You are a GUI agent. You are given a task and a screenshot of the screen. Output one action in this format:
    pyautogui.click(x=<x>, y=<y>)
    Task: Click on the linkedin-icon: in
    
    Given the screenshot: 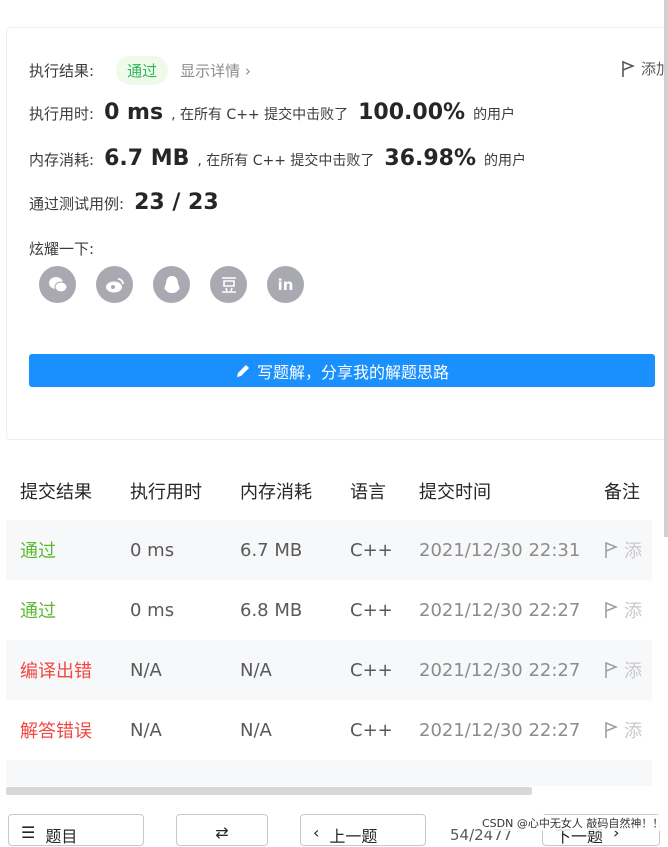 What is the action you would take?
    pyautogui.click(x=285, y=284)
    